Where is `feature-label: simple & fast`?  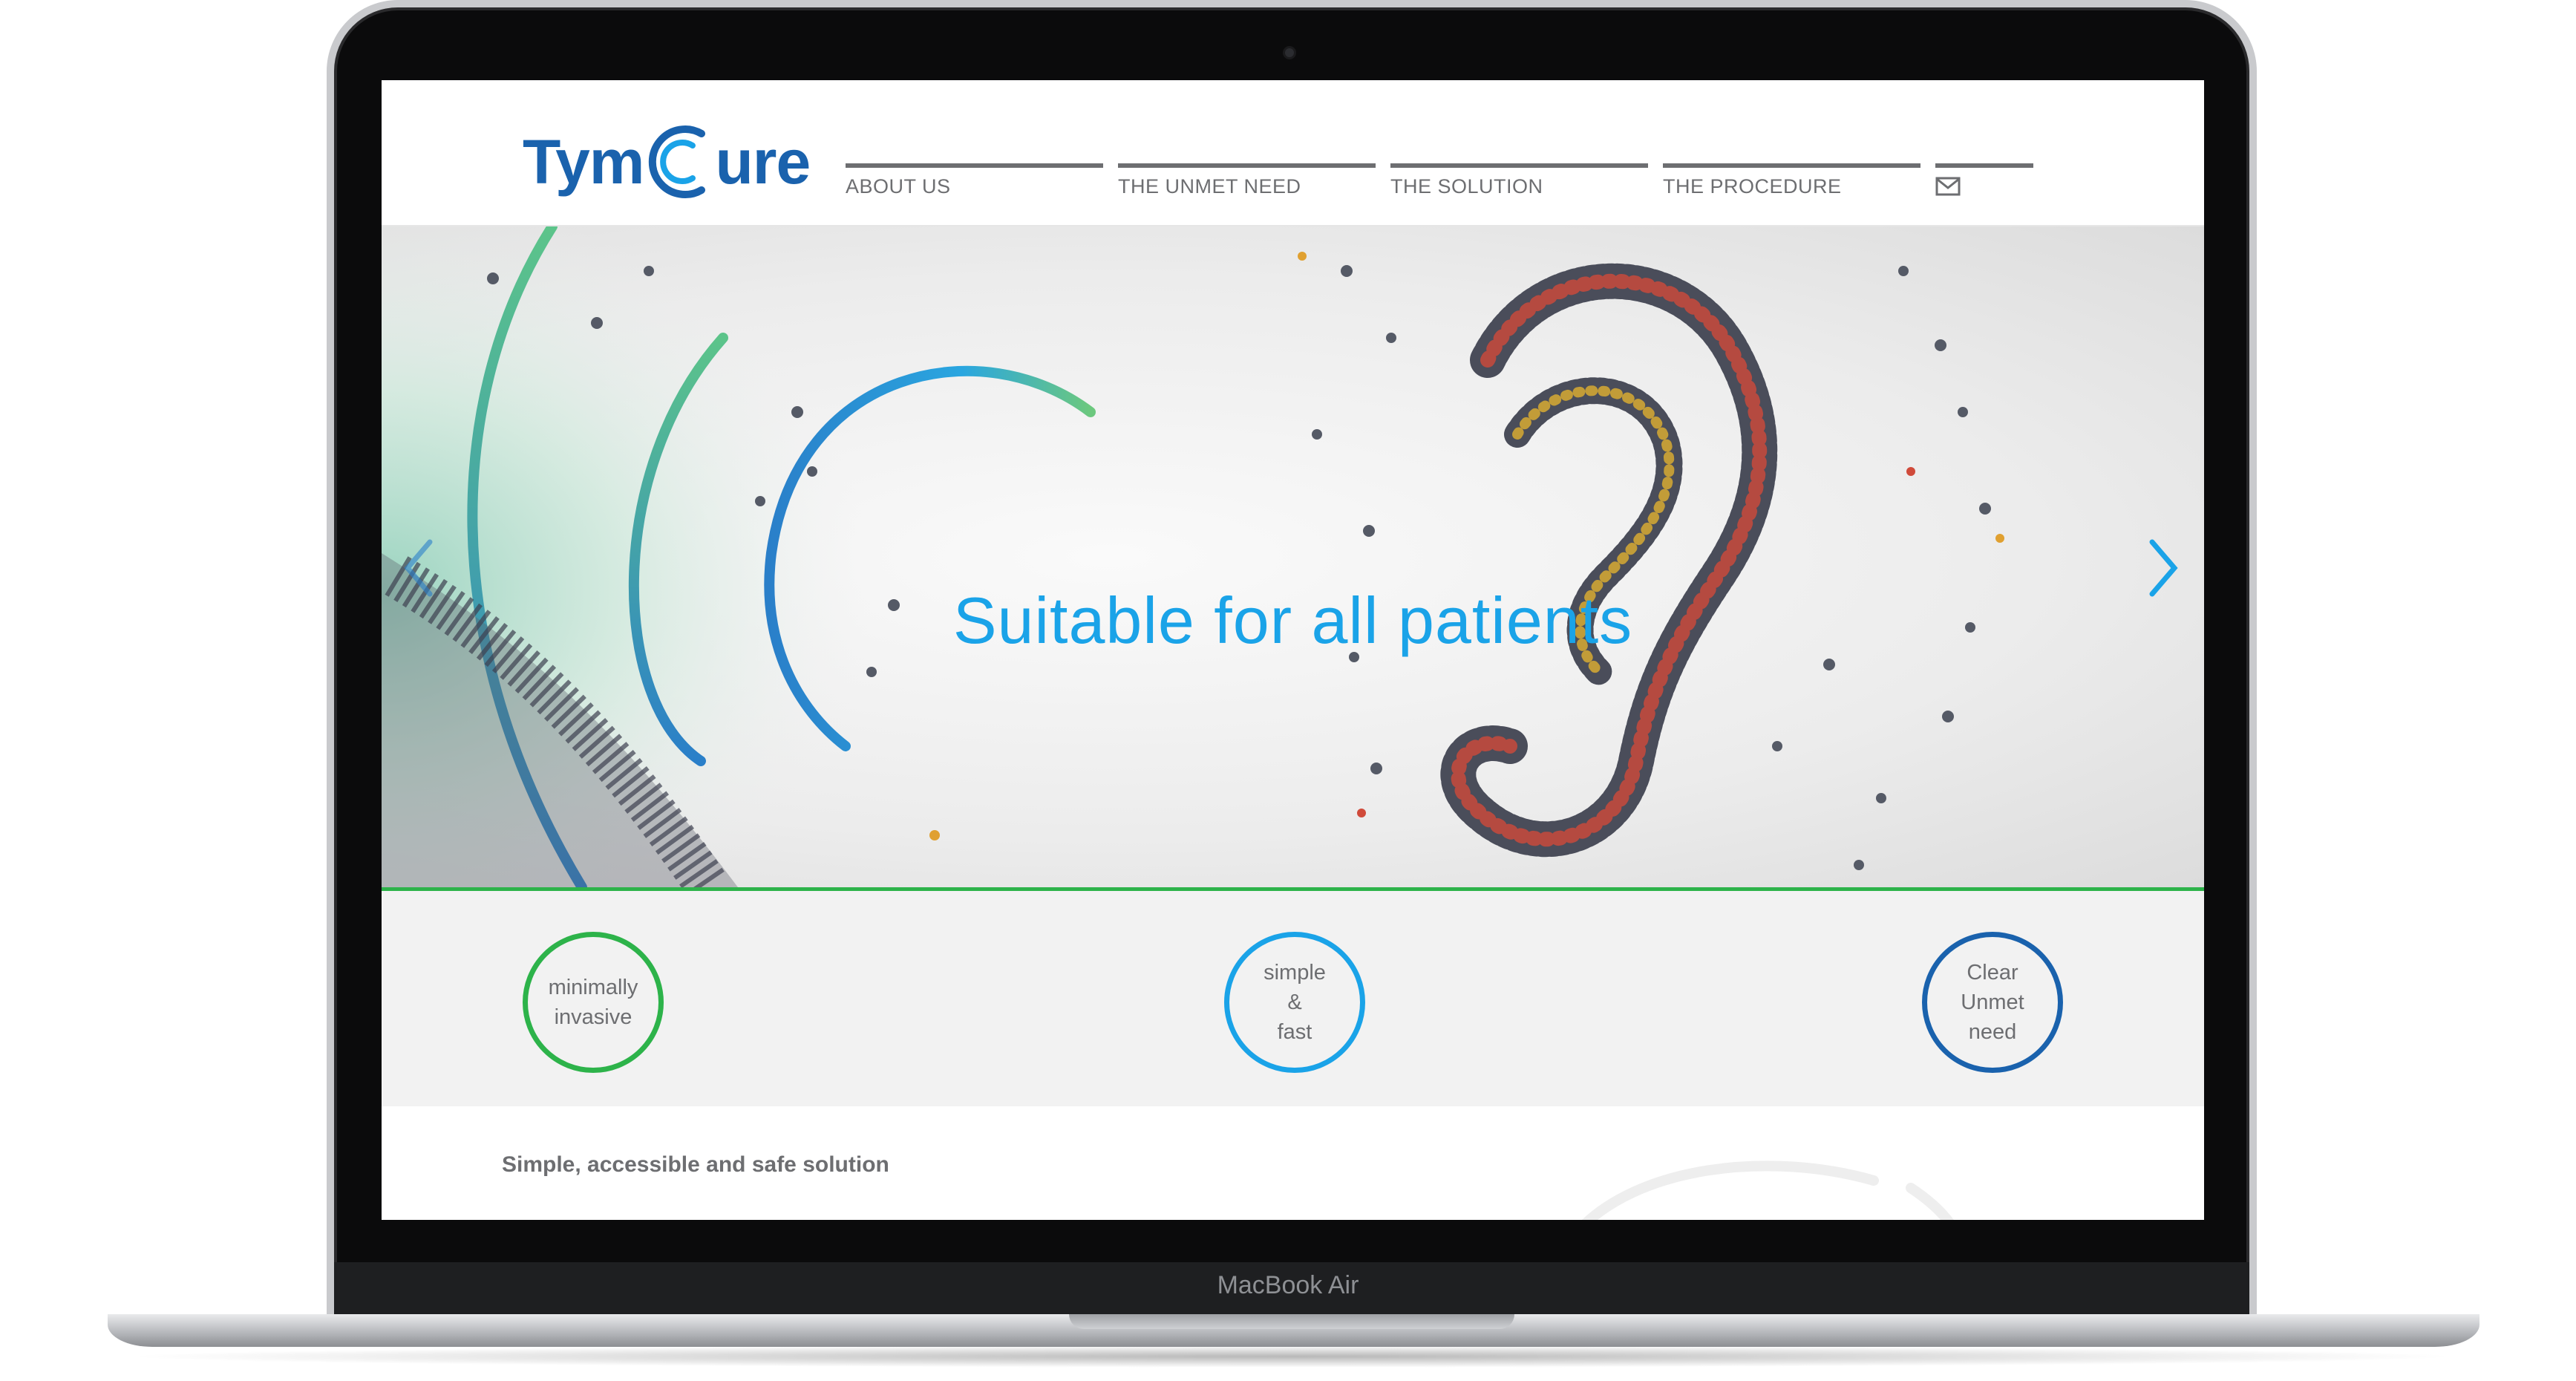
feature-label: simple & fast is located at coordinates (1295, 1002).